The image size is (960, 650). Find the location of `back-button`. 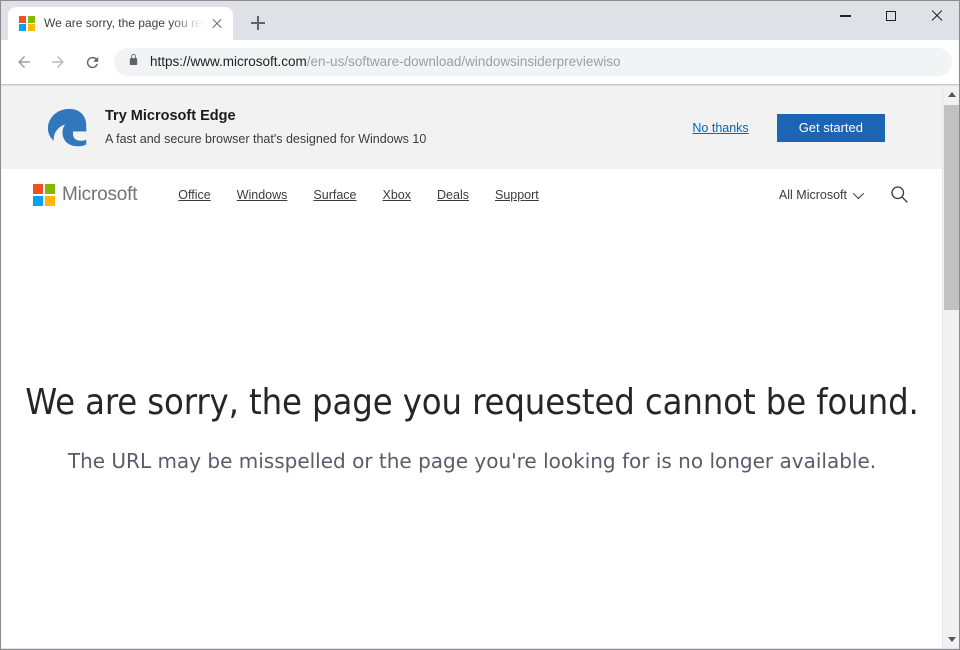

back-button is located at coordinates (24, 62).